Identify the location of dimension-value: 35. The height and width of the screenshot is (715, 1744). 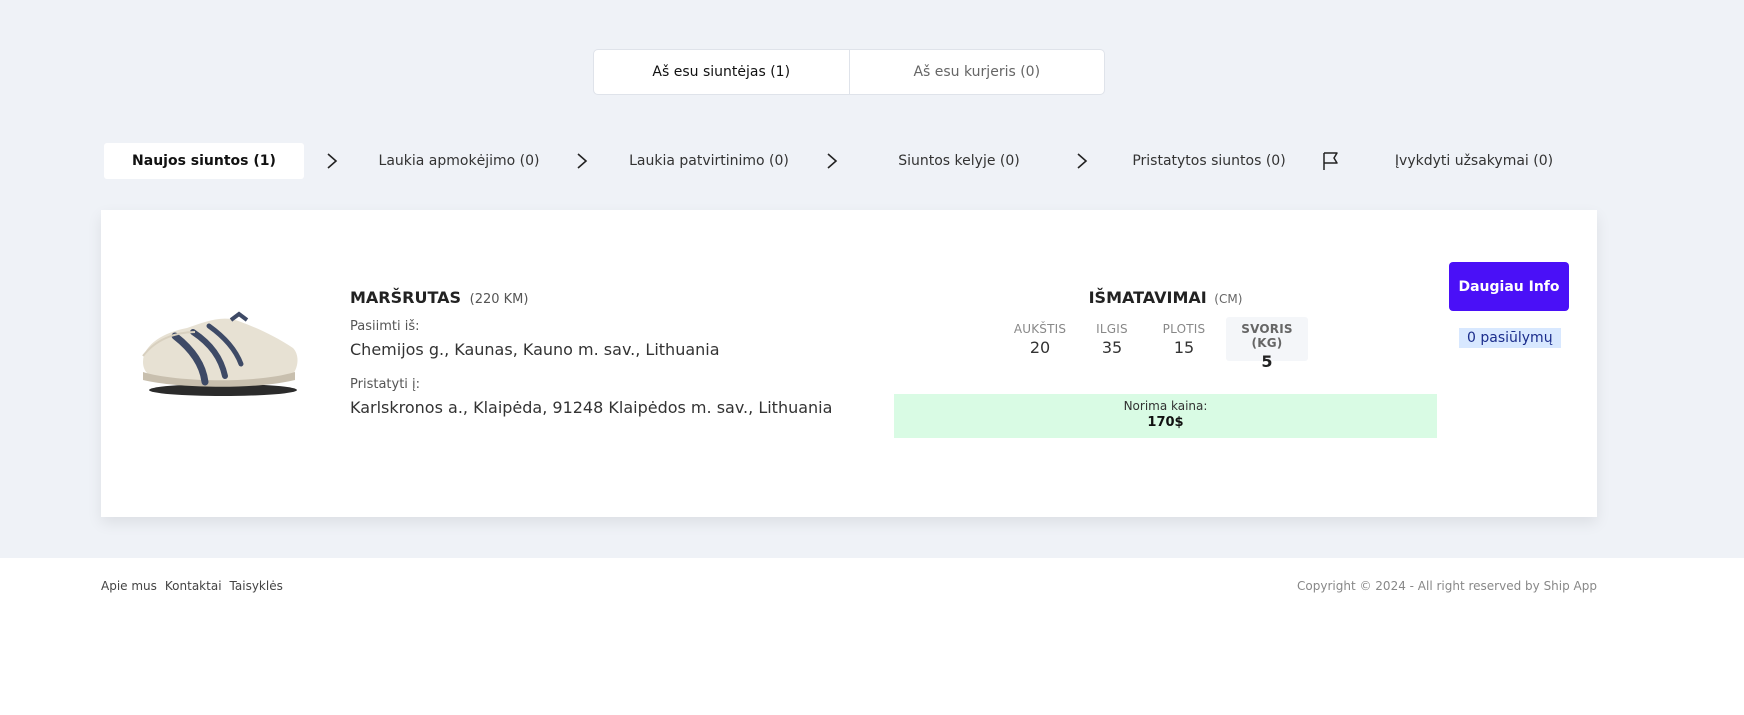
(1112, 347).